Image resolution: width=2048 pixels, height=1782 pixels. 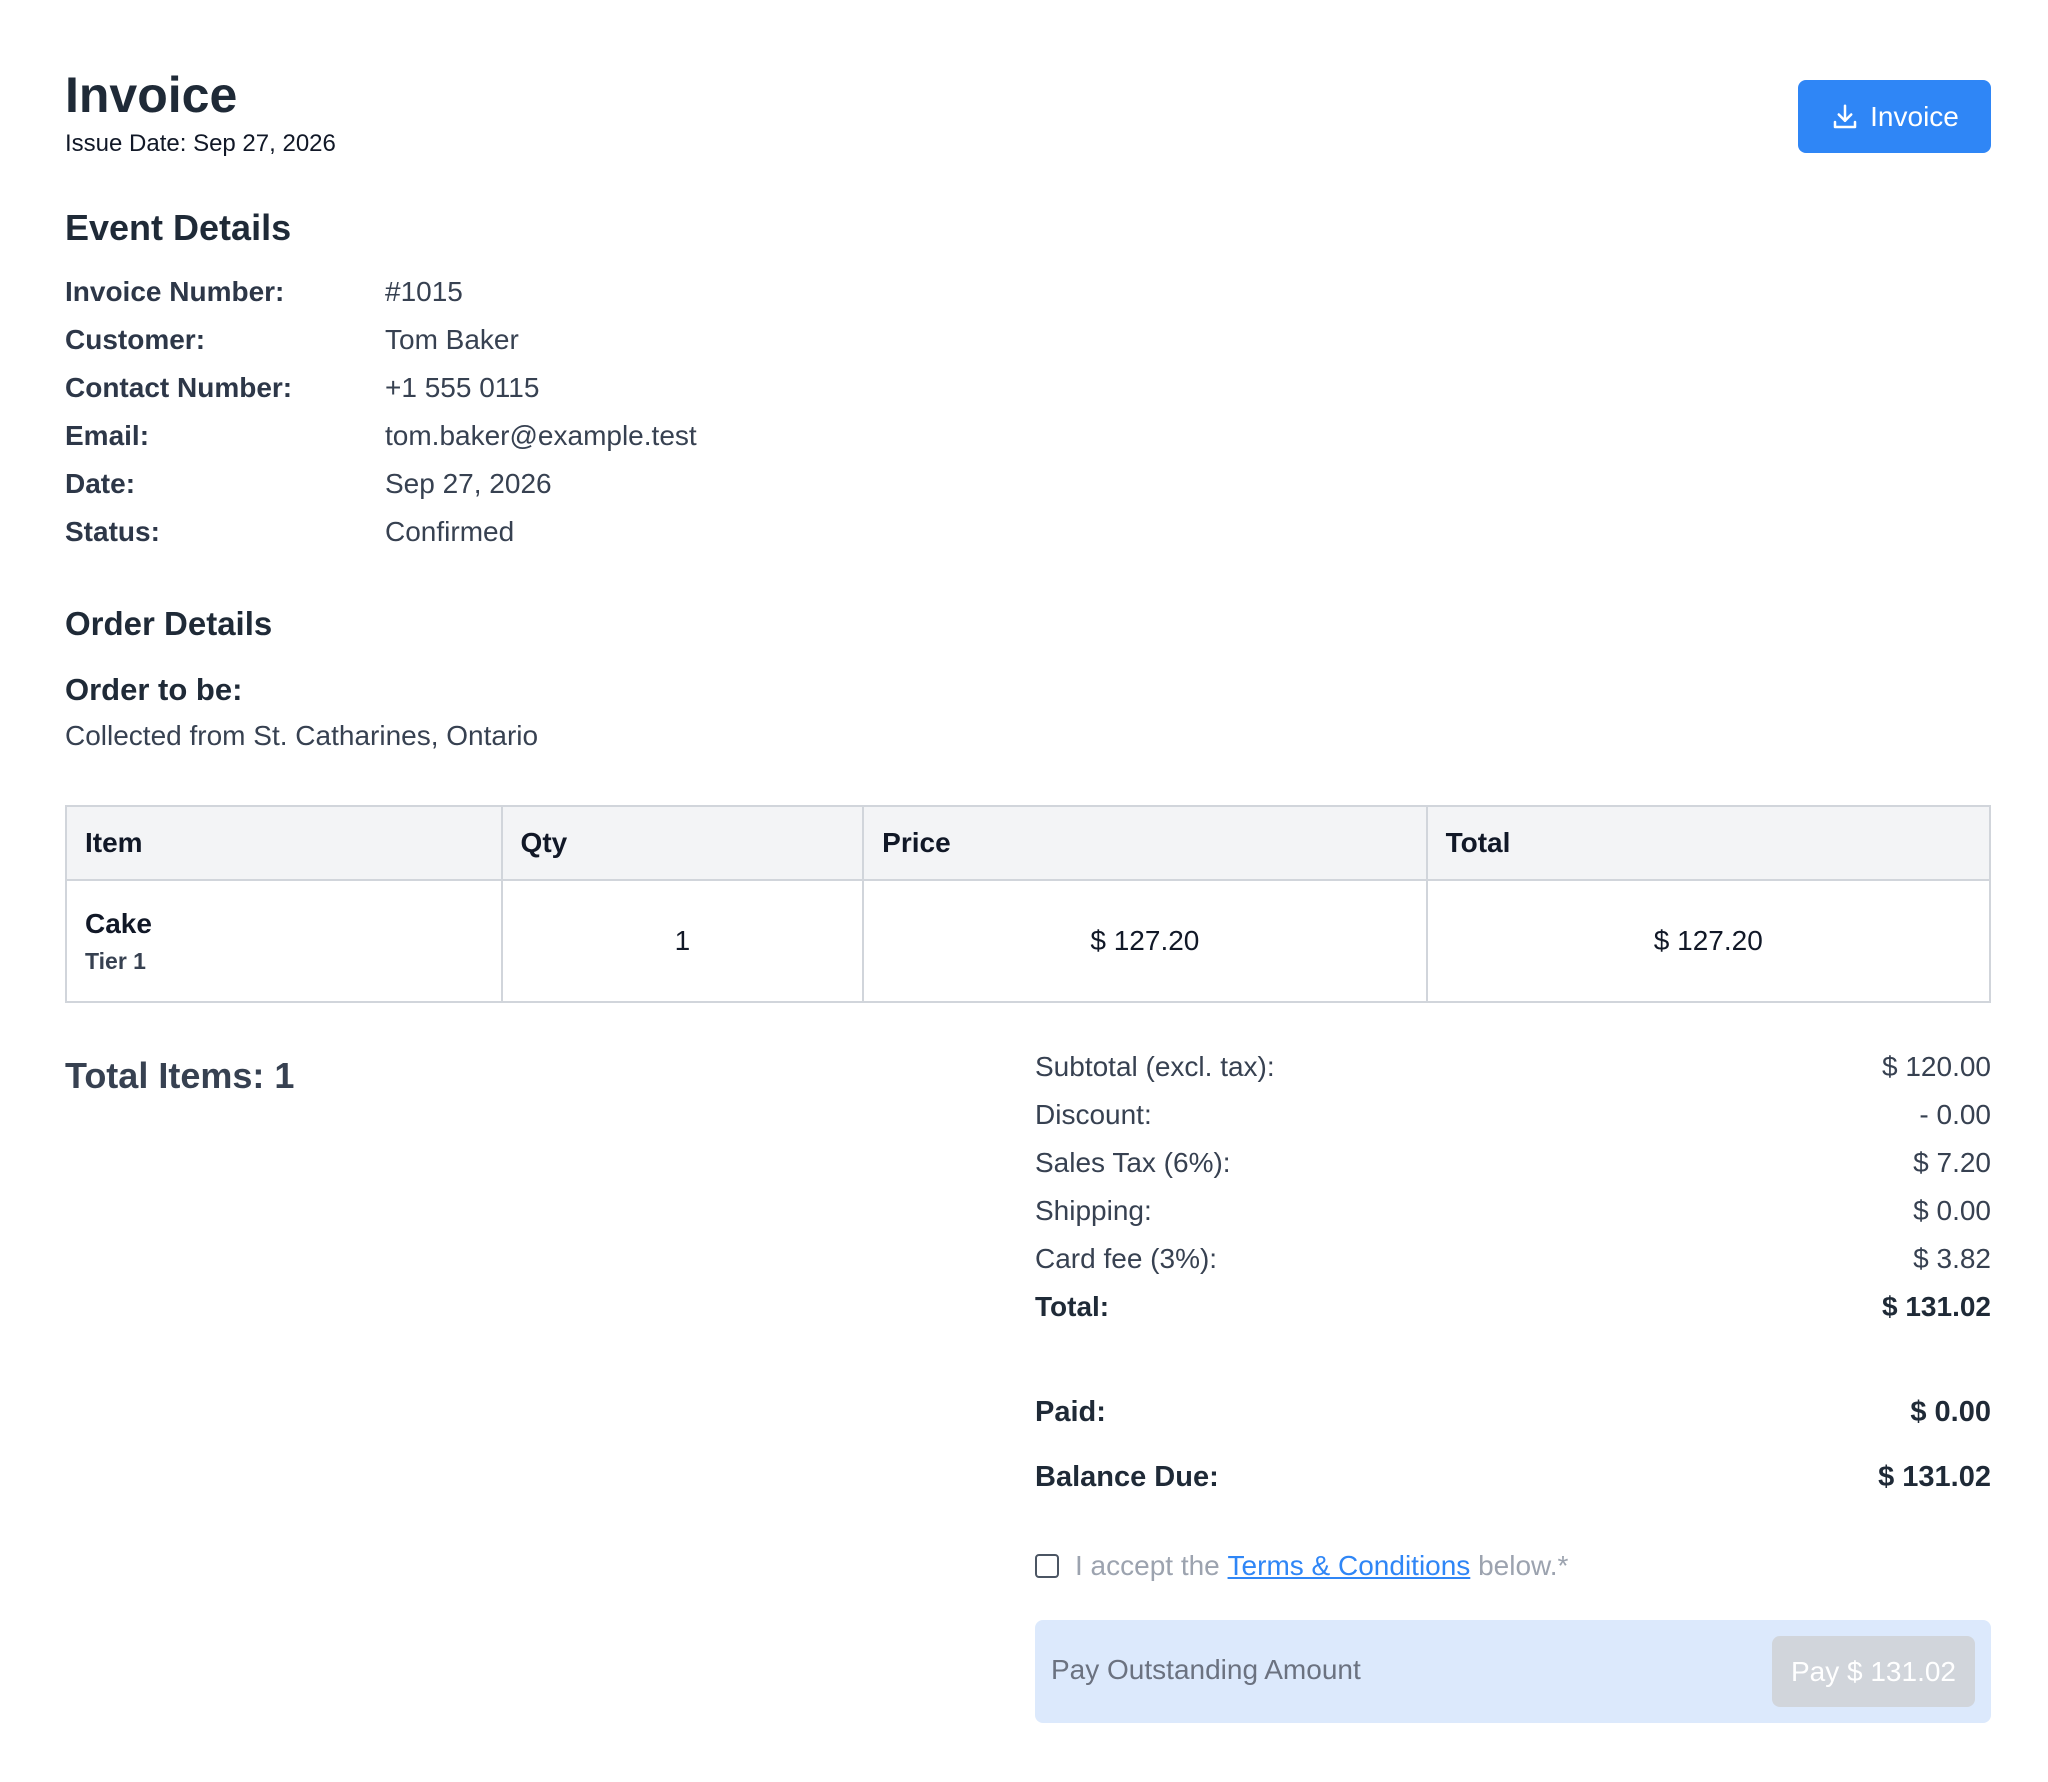 I want to click on pay-button: Pay $ 131.02, so click(x=1873, y=1671).